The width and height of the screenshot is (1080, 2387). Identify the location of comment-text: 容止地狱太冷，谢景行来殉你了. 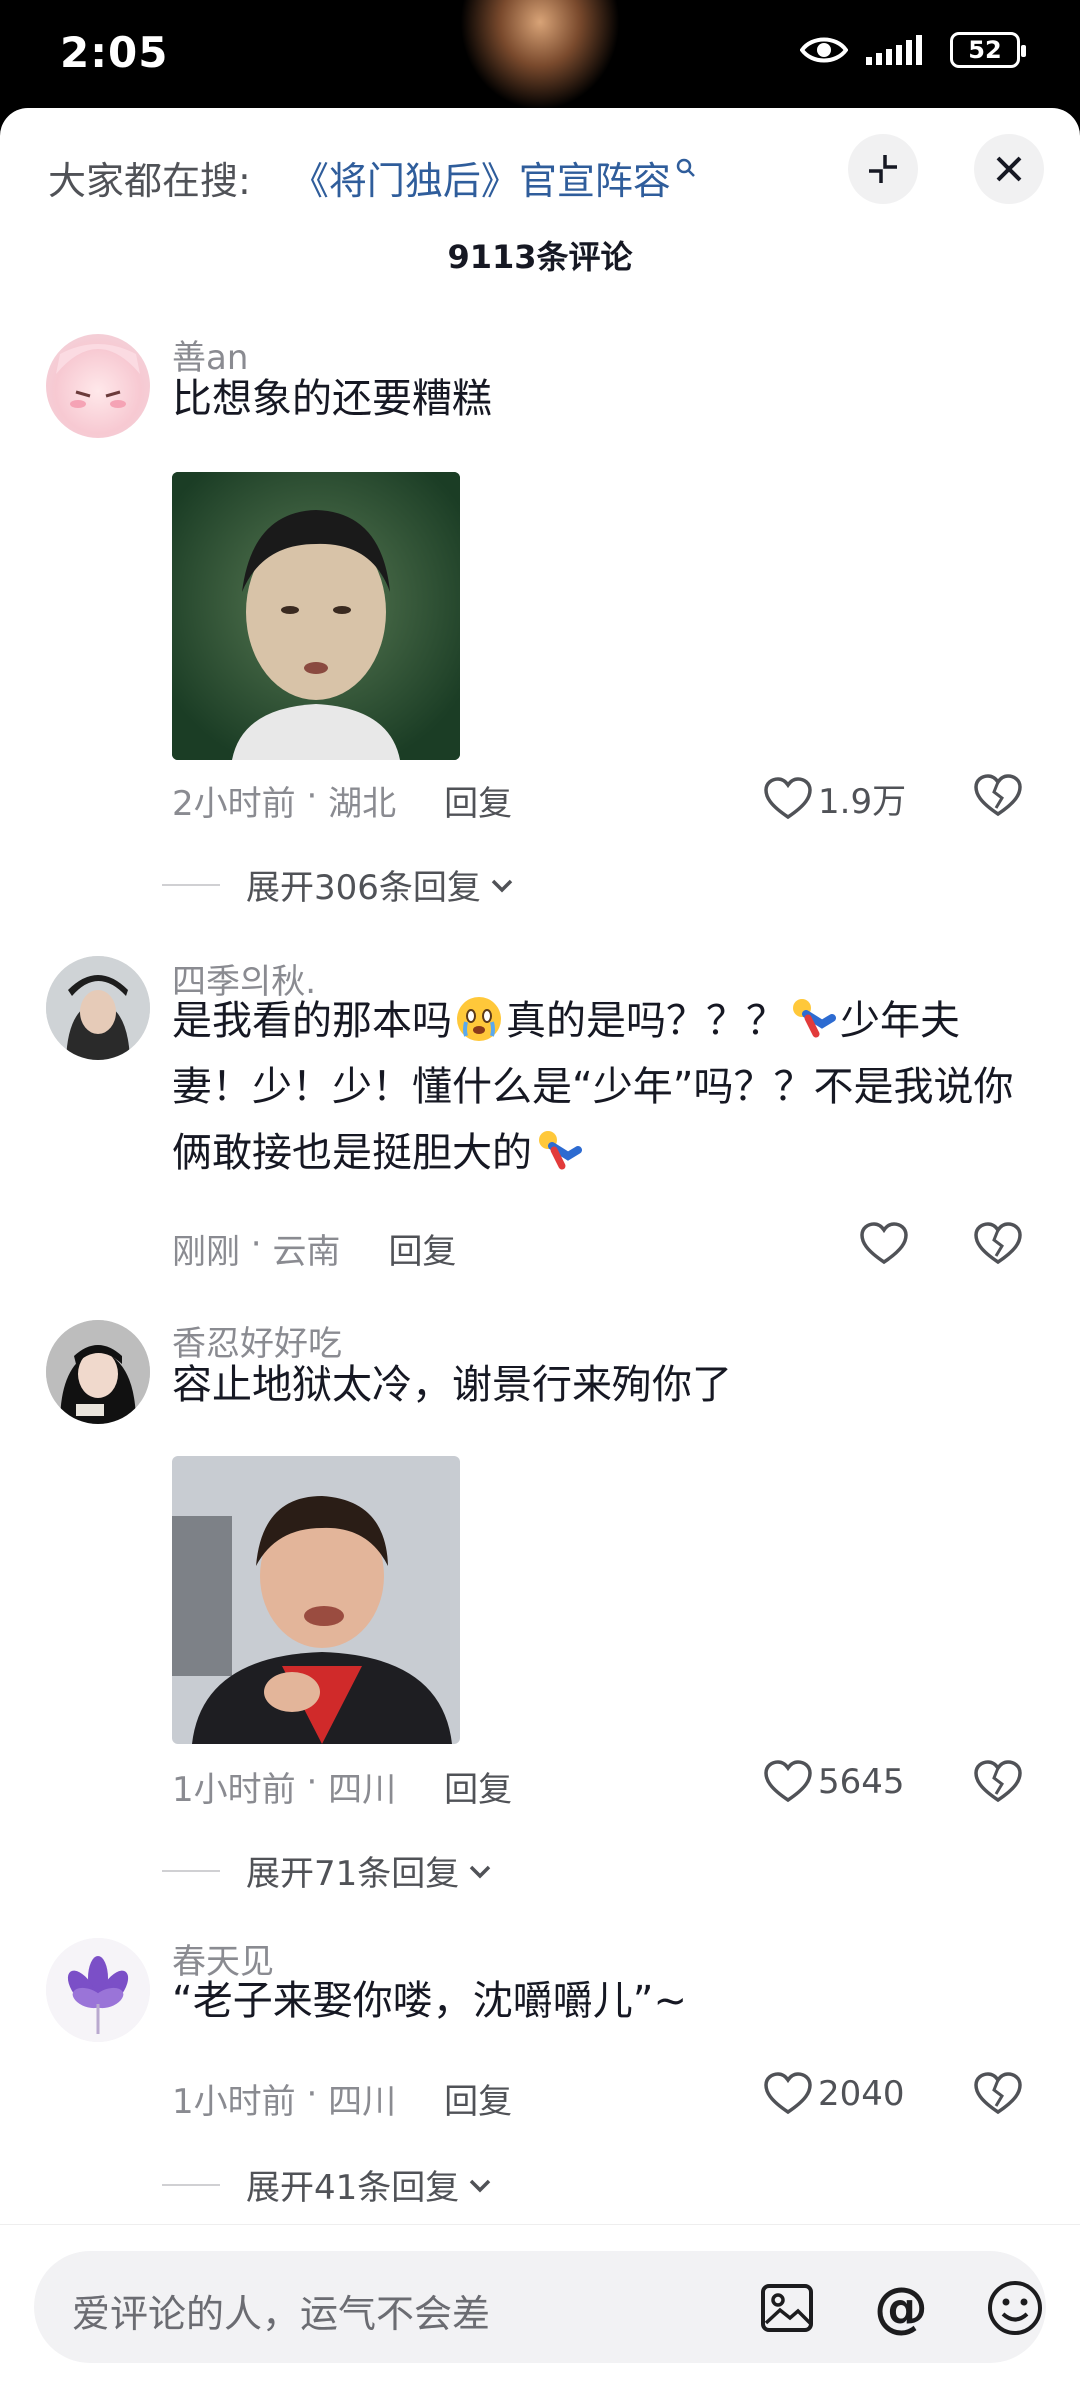
(452, 1385).